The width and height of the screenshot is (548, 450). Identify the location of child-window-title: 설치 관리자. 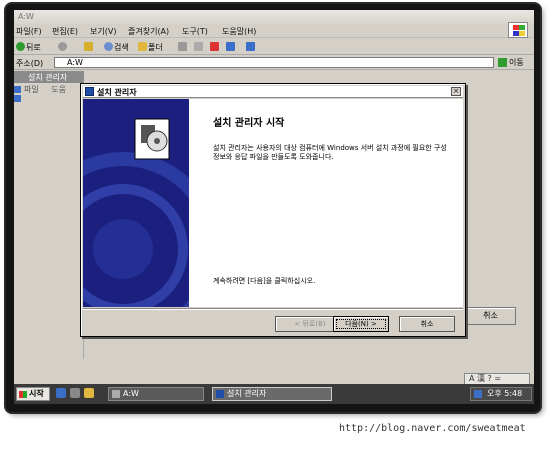
(49, 77).